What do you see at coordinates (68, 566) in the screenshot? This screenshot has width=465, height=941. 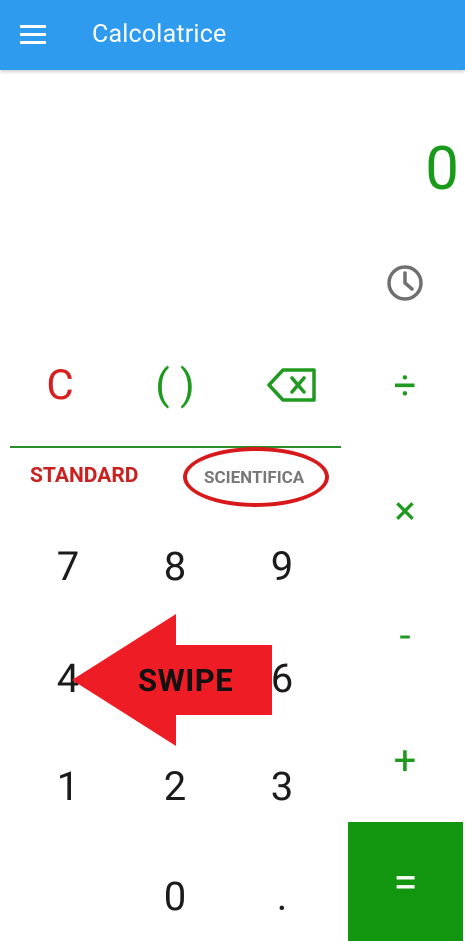 I see `digit-7-button: 7` at bounding box center [68, 566].